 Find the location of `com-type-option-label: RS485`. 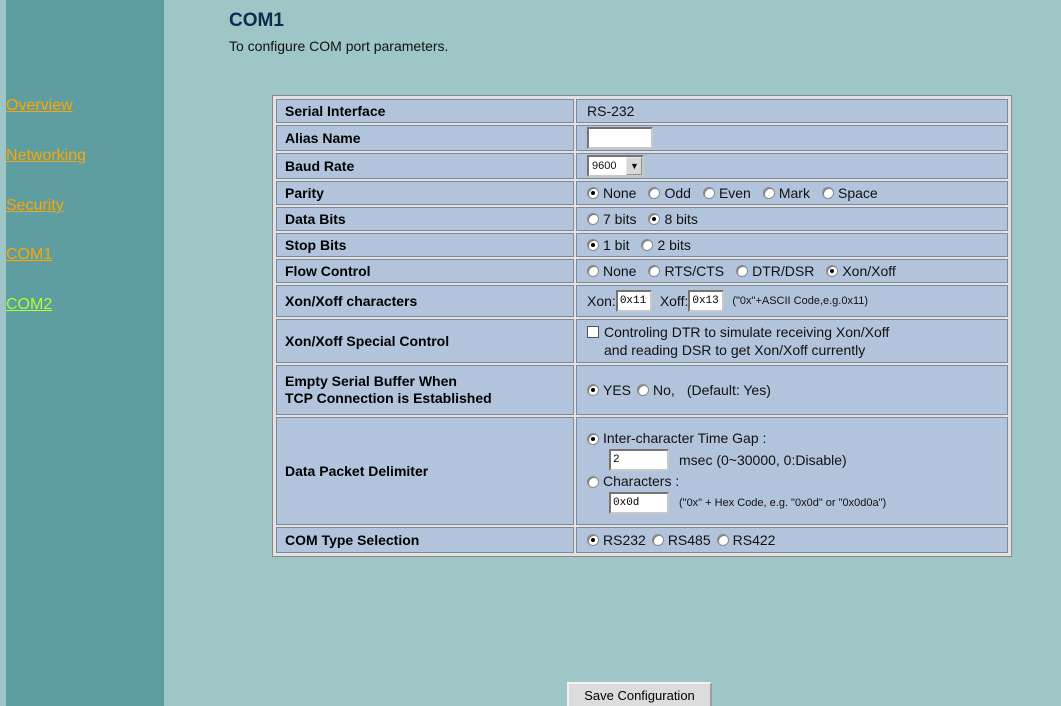

com-type-option-label: RS485 is located at coordinates (689, 540).